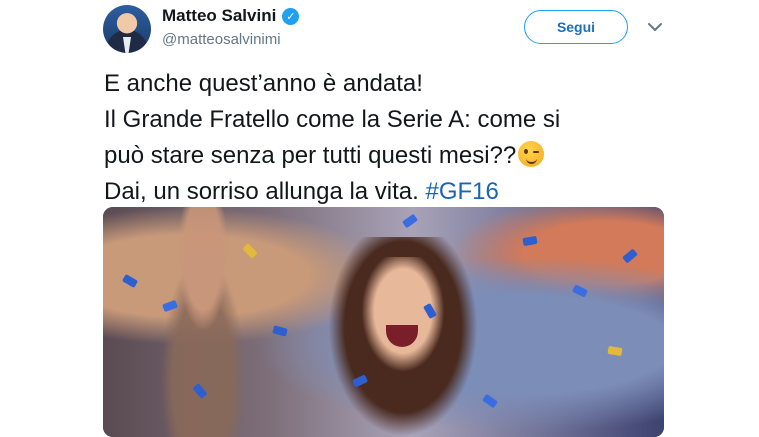 The image size is (759, 437). Describe the element at coordinates (379, 30) in the screenshot. I see `tweet-header: Matteo Salvini ✓ @matteosalvinimi Segui` at that location.